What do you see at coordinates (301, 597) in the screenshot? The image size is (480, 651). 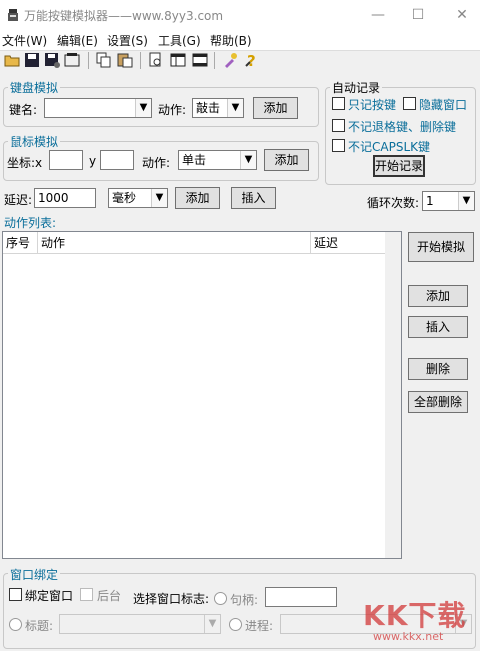 I see `handle-input` at bounding box center [301, 597].